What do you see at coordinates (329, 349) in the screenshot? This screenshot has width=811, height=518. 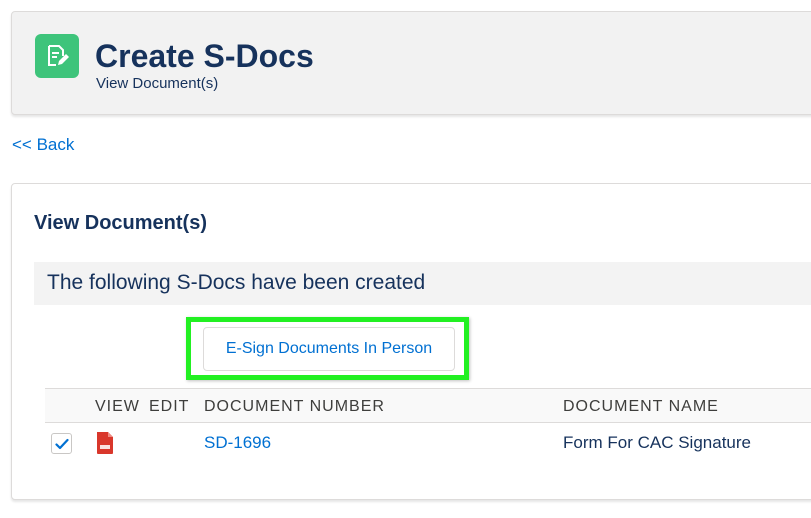 I see `esign-in-person-button: E-Sign Documents In Person` at bounding box center [329, 349].